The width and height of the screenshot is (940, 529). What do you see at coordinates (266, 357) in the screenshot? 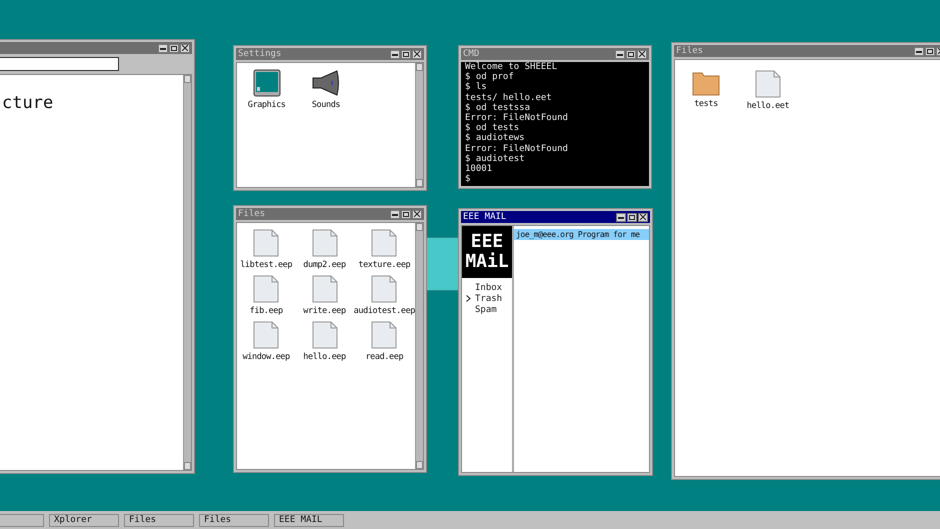
I see `file-label: window.eep` at bounding box center [266, 357].